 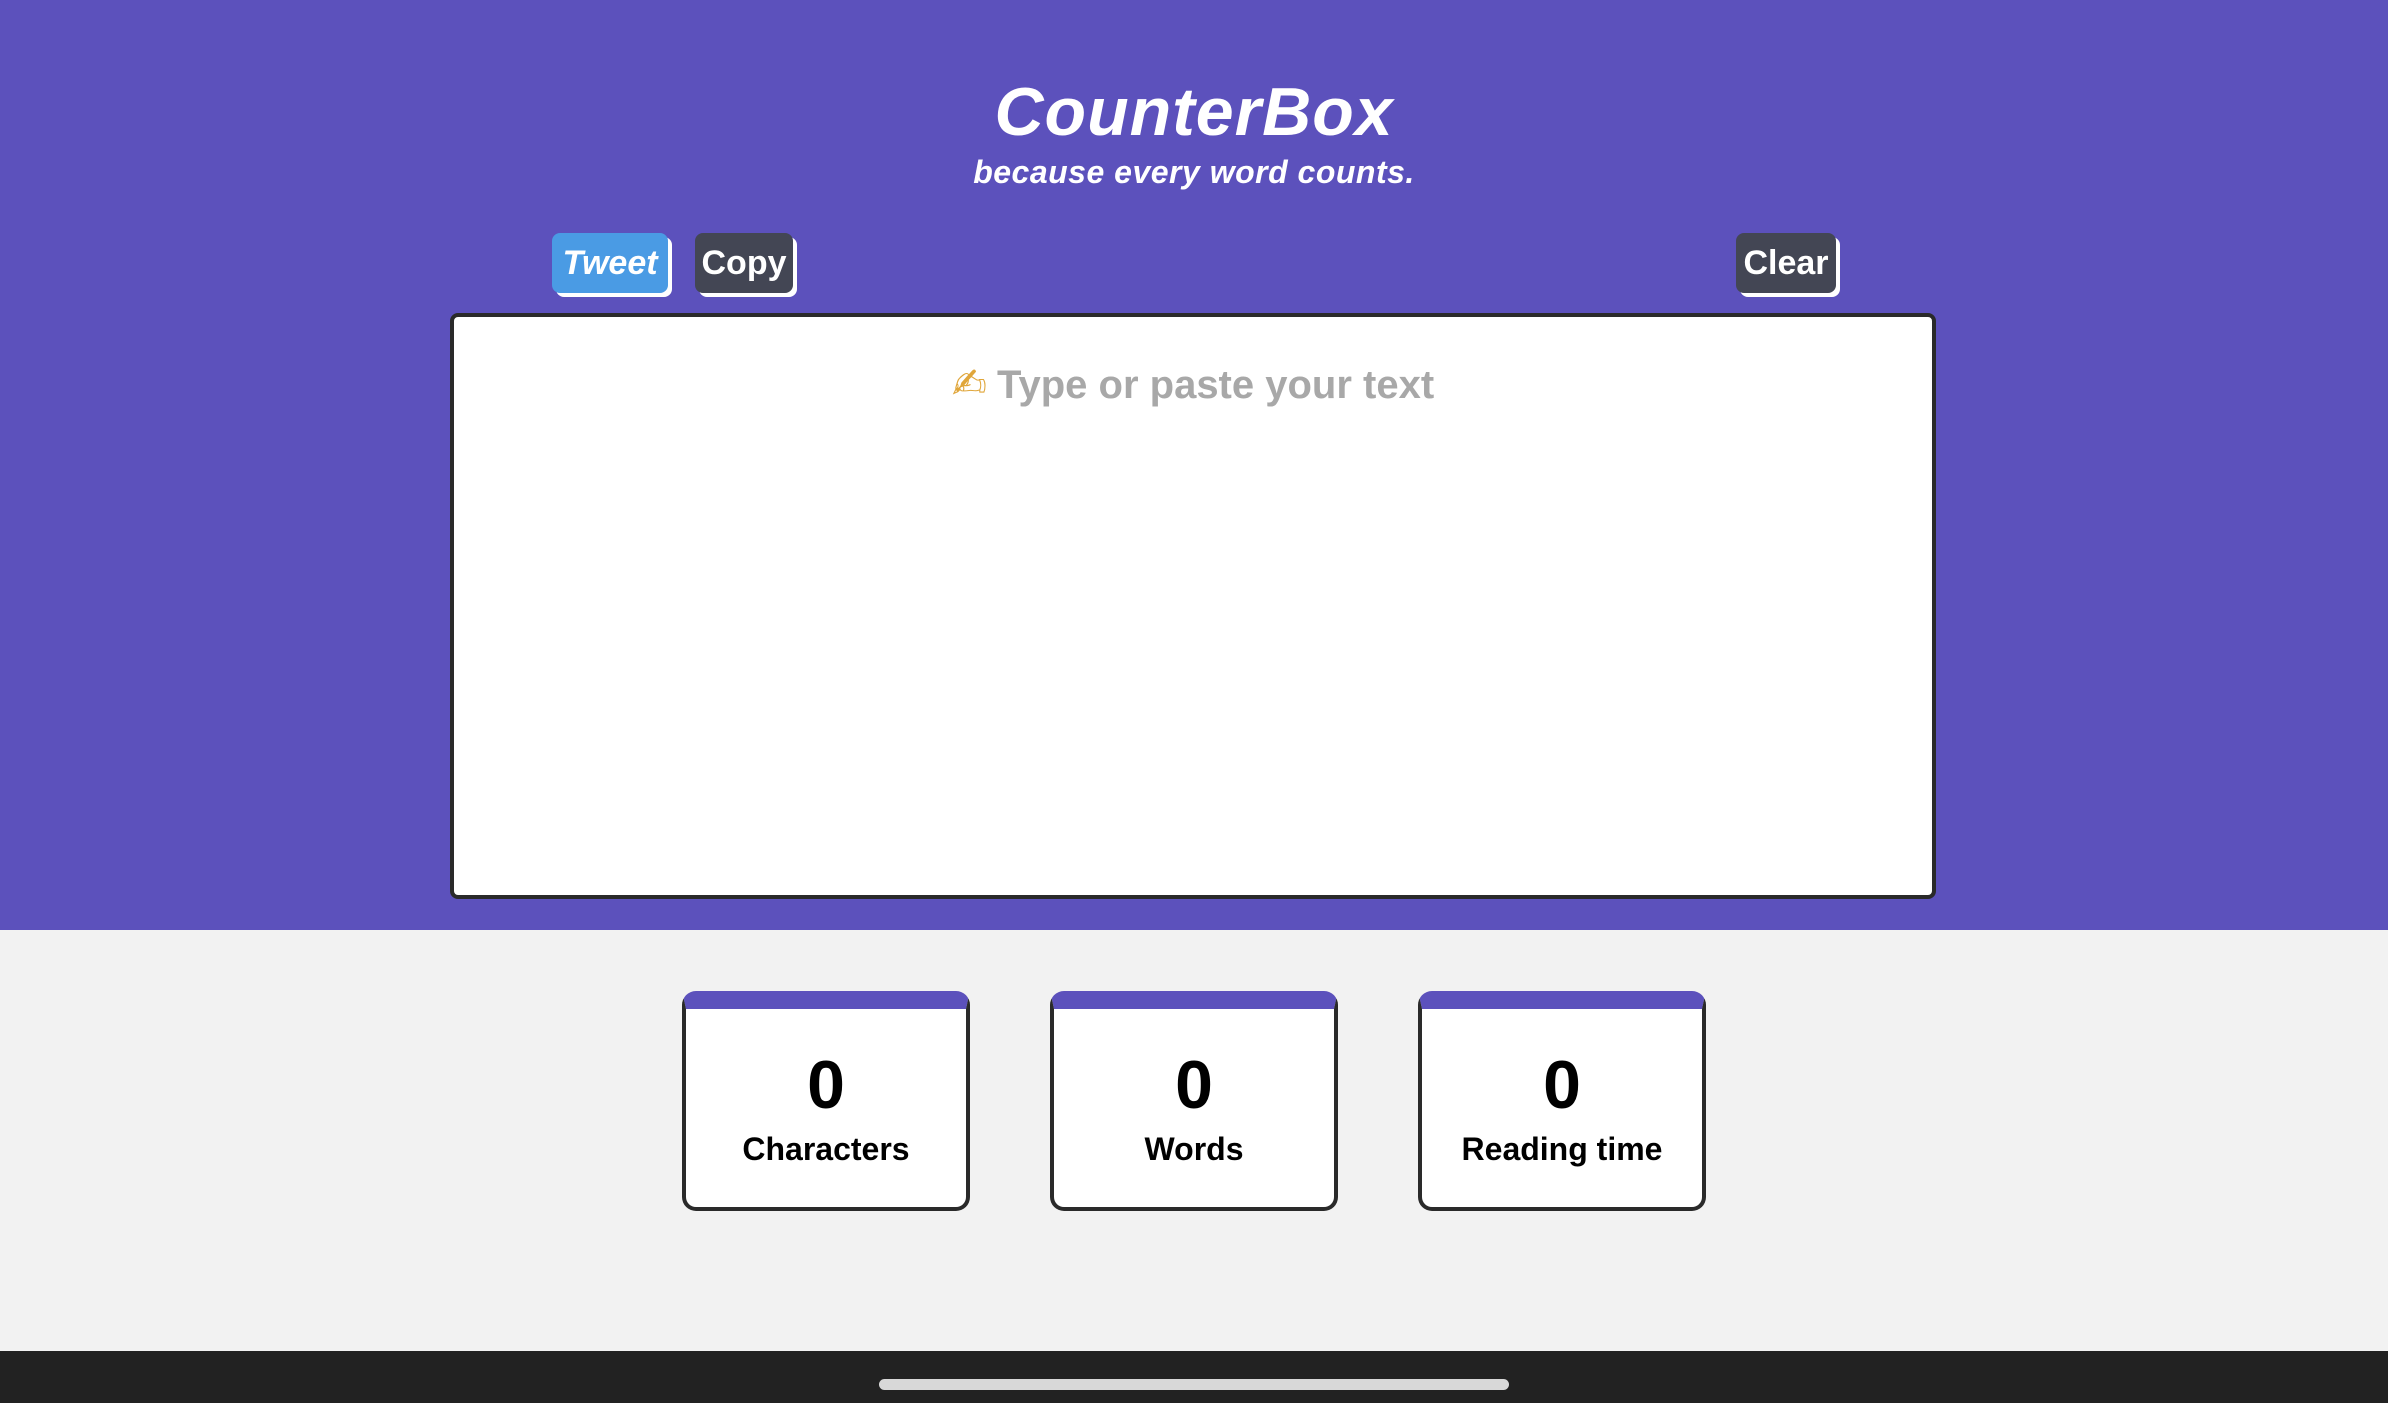 I want to click on placeholder-text: Type or paste your text, so click(x=1216, y=385).